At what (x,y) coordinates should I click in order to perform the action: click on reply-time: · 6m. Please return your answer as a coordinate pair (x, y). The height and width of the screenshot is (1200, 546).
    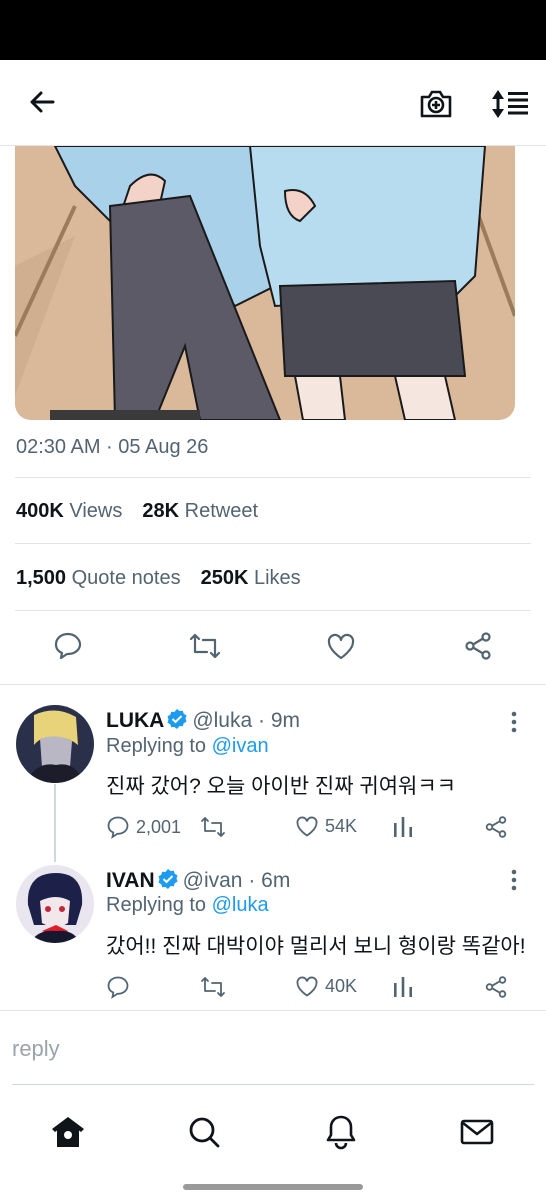
    Looking at the image, I should click on (269, 880).